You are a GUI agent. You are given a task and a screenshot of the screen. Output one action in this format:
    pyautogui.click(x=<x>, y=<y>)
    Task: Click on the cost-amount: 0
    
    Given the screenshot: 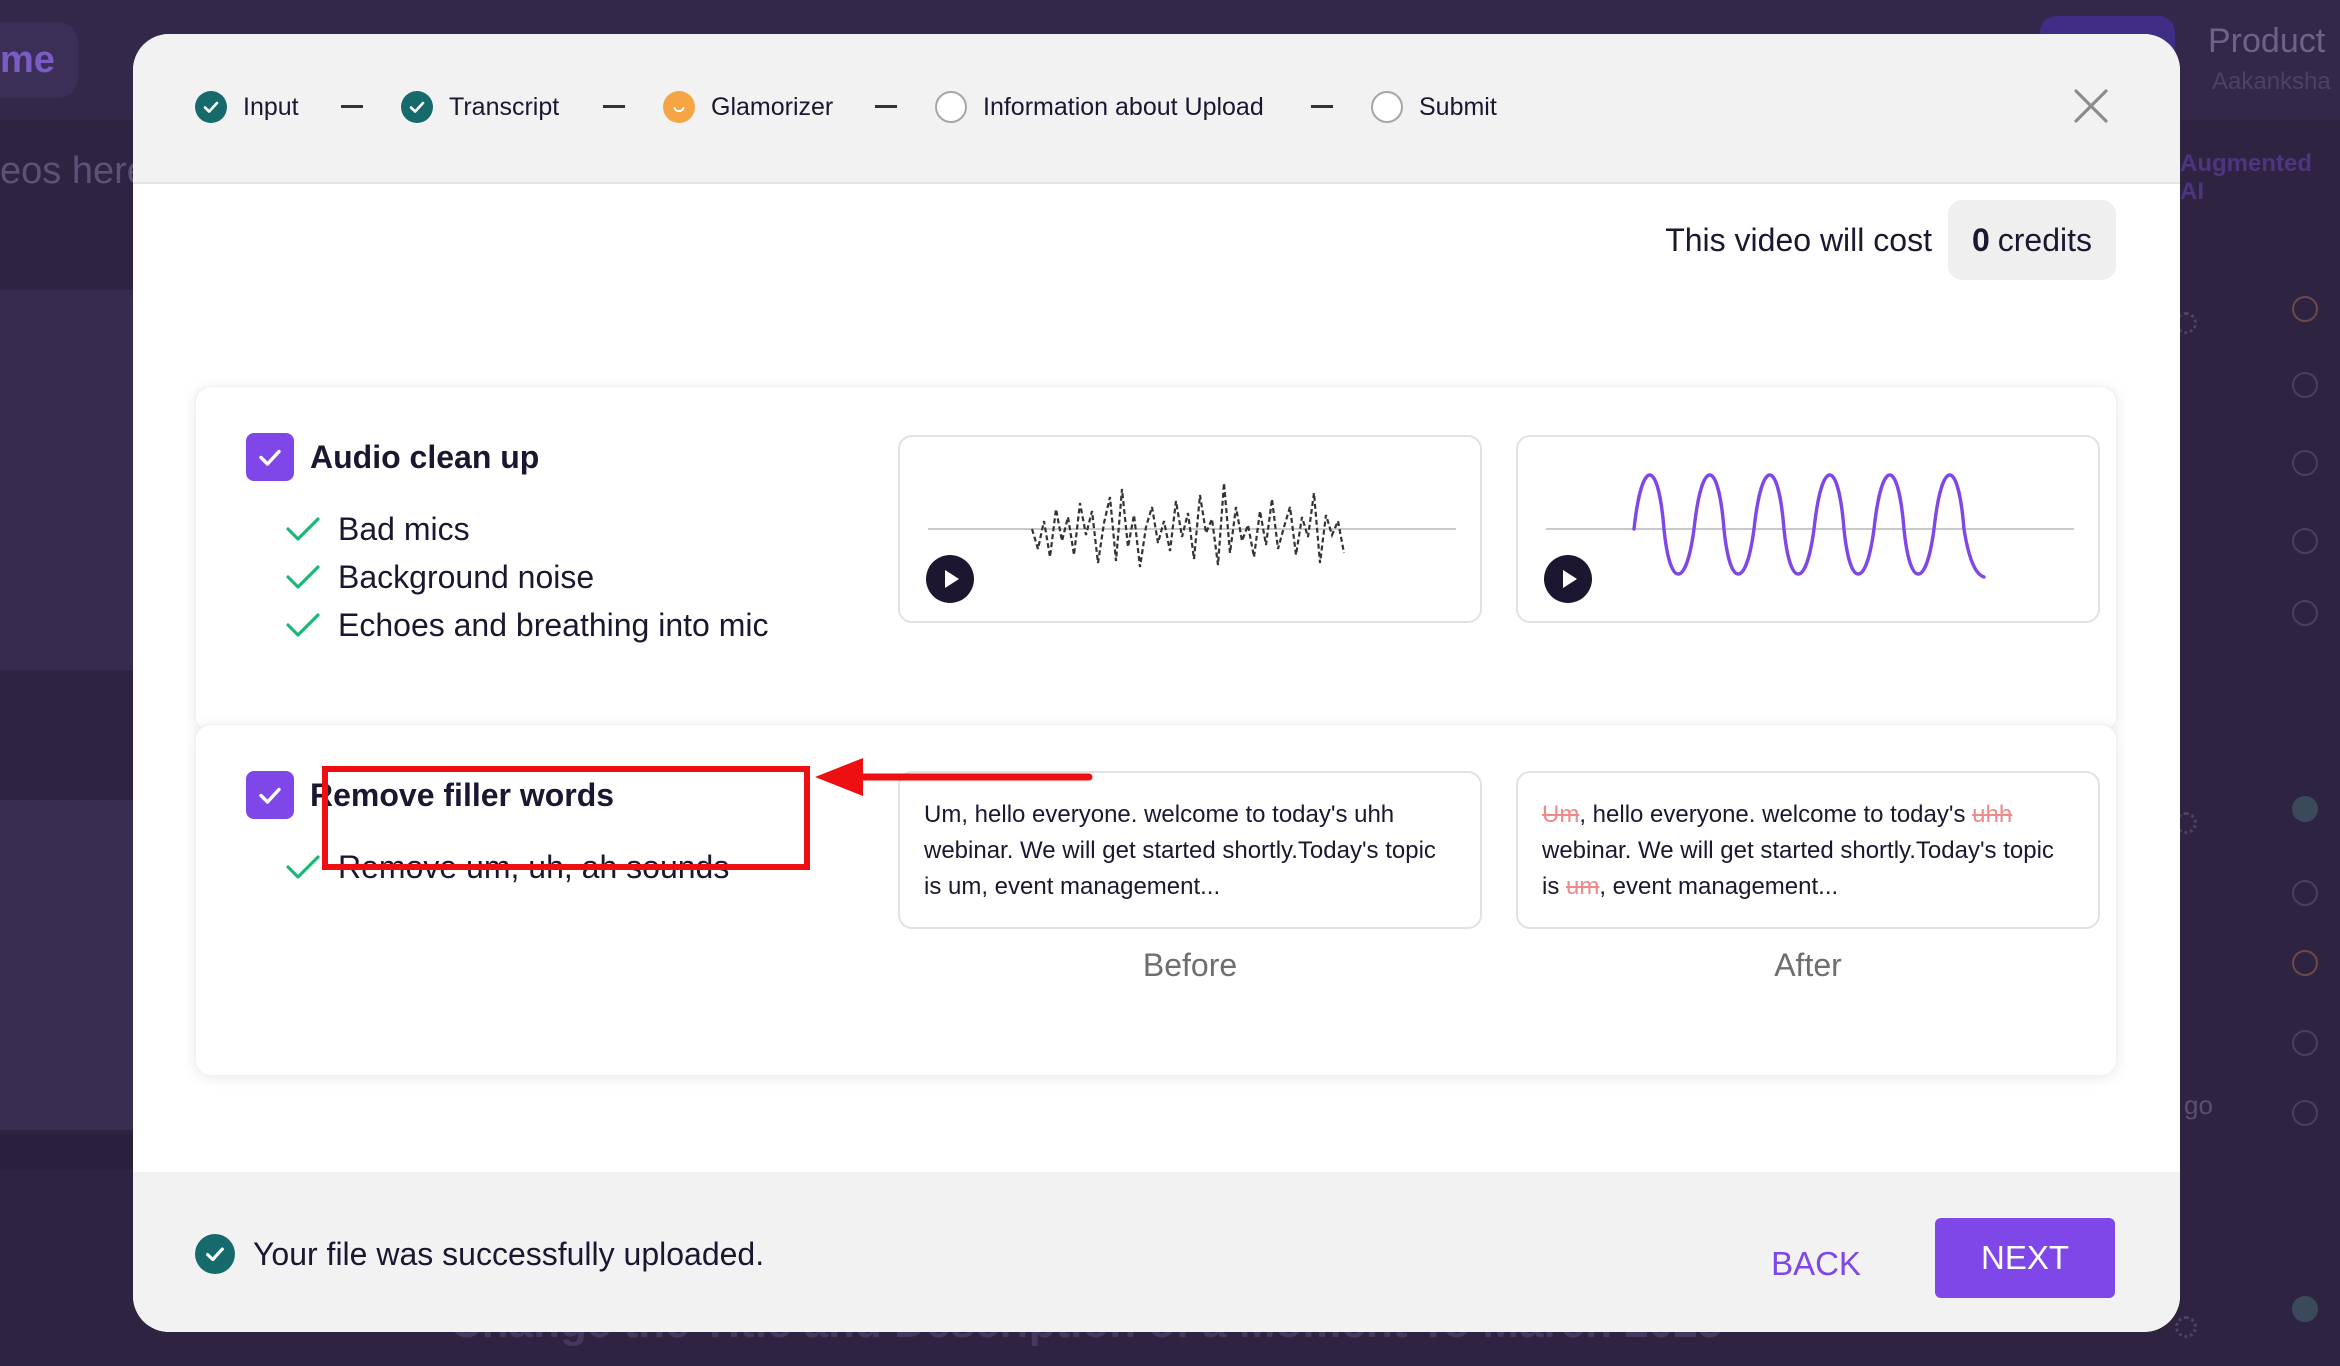 What is the action you would take?
    pyautogui.click(x=1980, y=239)
    